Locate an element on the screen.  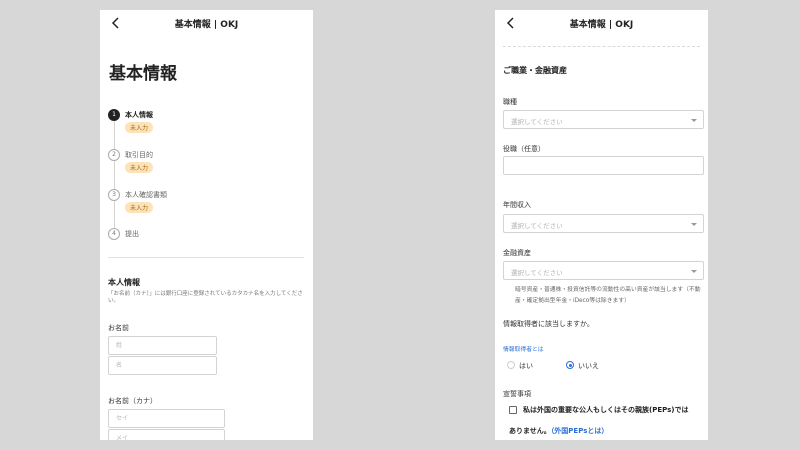
step-label: 本人確認書類 is located at coordinates (146, 195).